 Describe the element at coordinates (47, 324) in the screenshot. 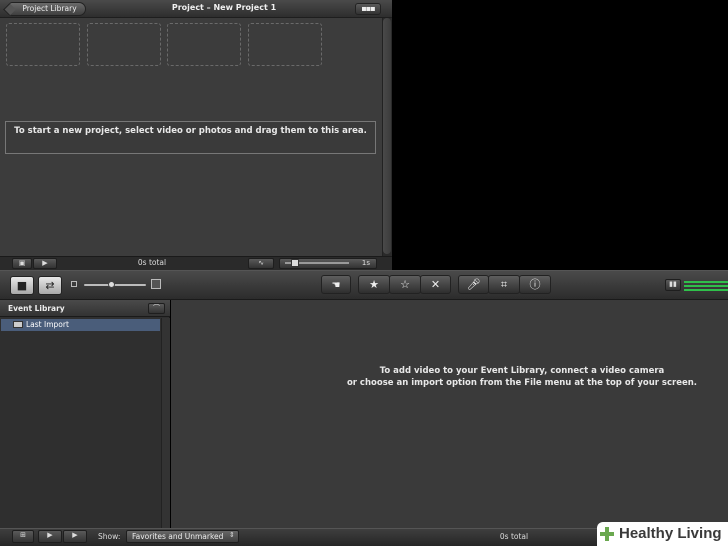

I see `event-item-label: Last Import` at that location.